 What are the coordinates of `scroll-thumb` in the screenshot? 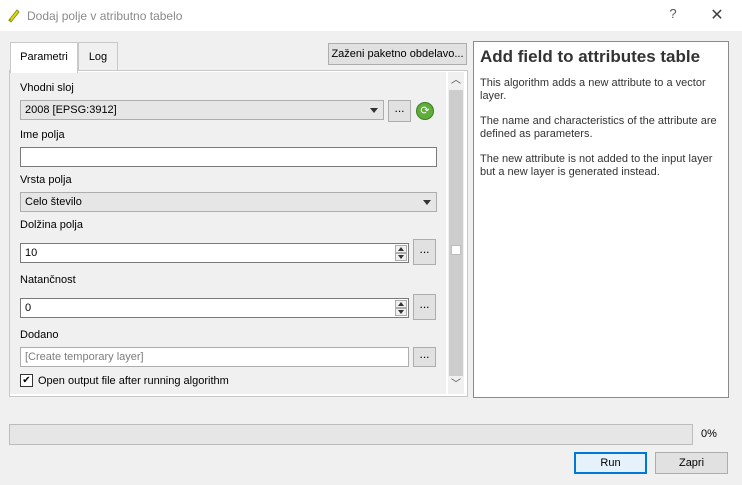 It's located at (456, 233).